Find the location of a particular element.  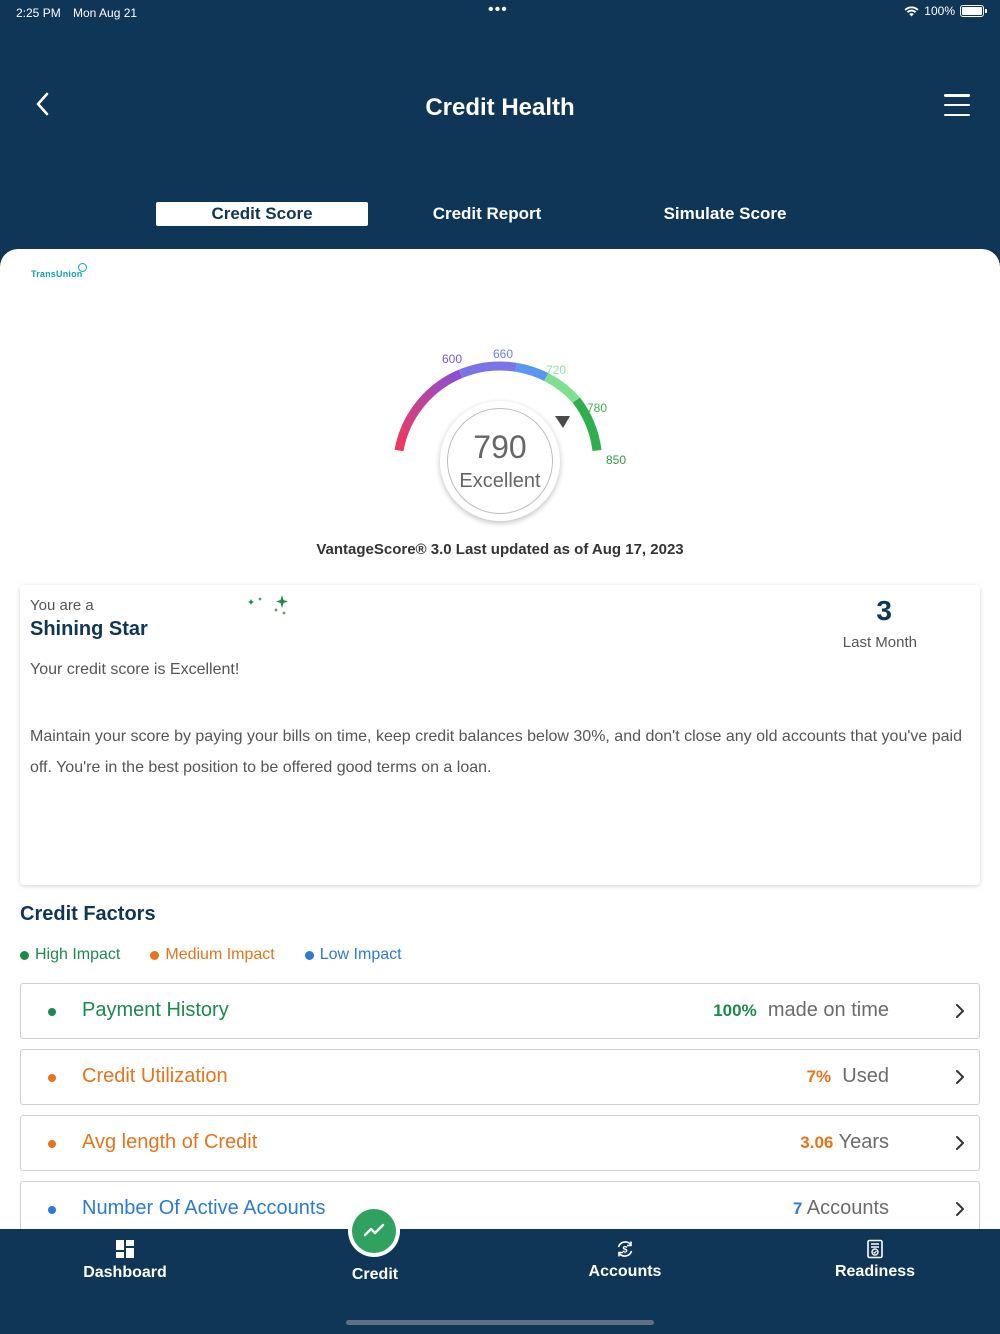

tab-credit-report: Credit Report is located at coordinates (487, 214).